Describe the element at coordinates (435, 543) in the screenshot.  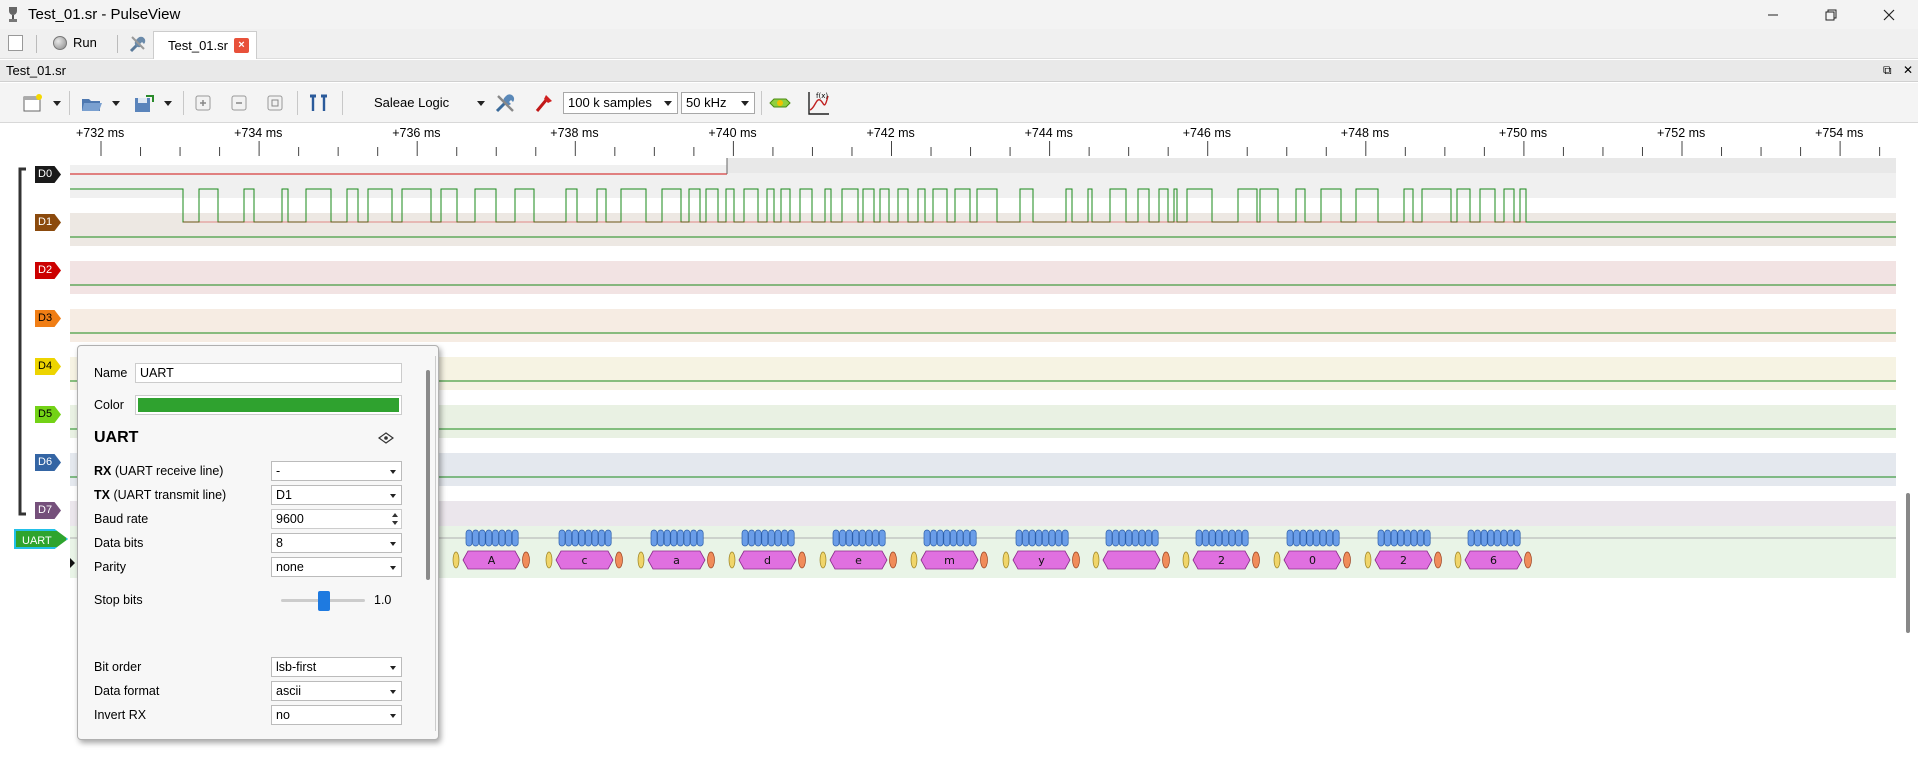
I see `popup-scroll-track` at that location.